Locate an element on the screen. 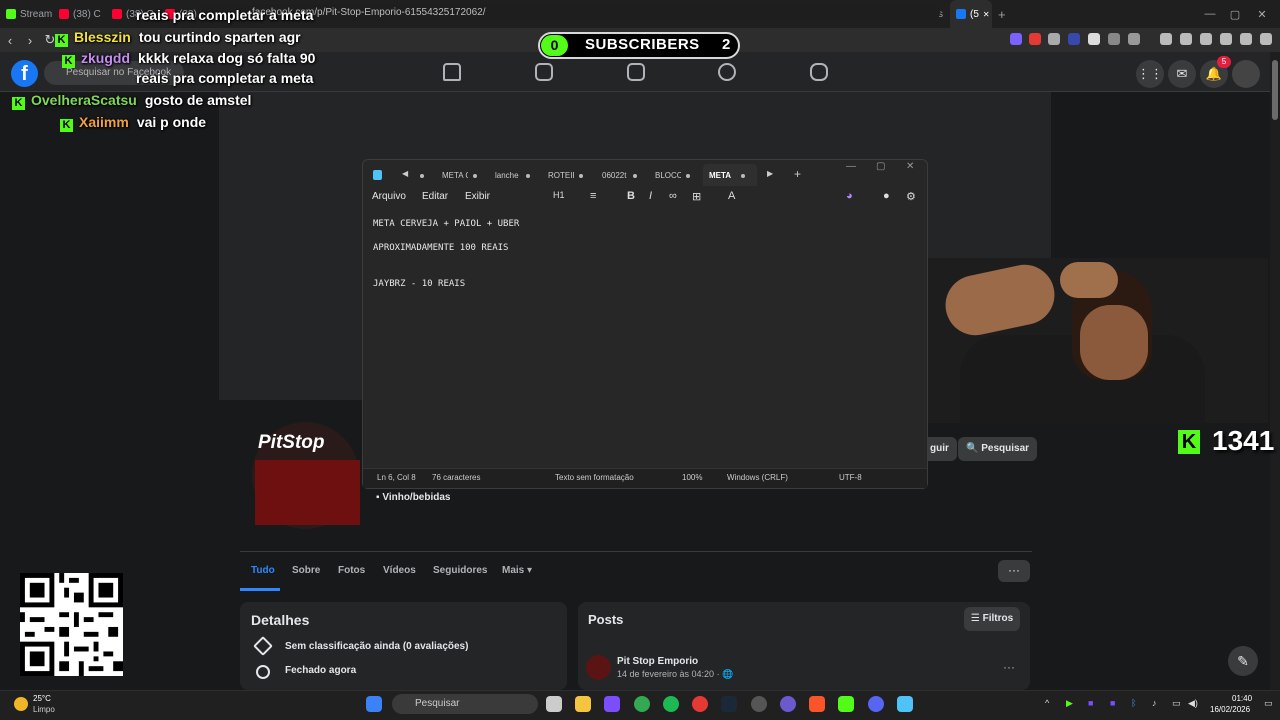 This screenshot has width=1280, height=720. volume-icon: ◀) is located at coordinates (1193, 703).